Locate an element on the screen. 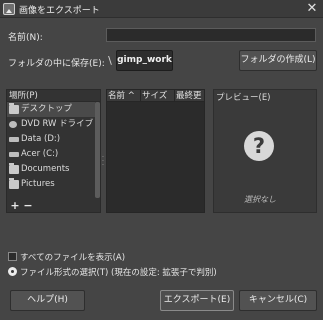  app-icon is located at coordinates (9, 9).